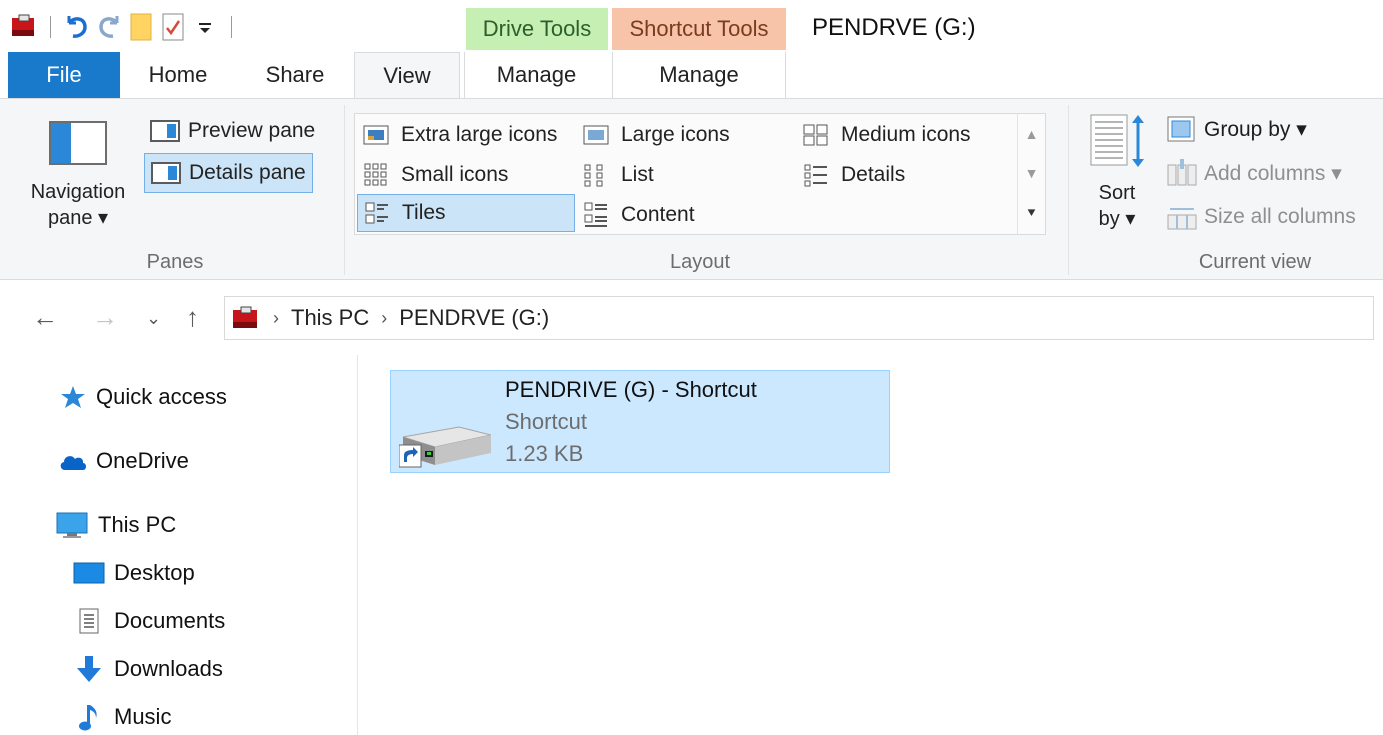 The image size is (1383, 735). I want to click on large-icons-icon, so click(596, 135).